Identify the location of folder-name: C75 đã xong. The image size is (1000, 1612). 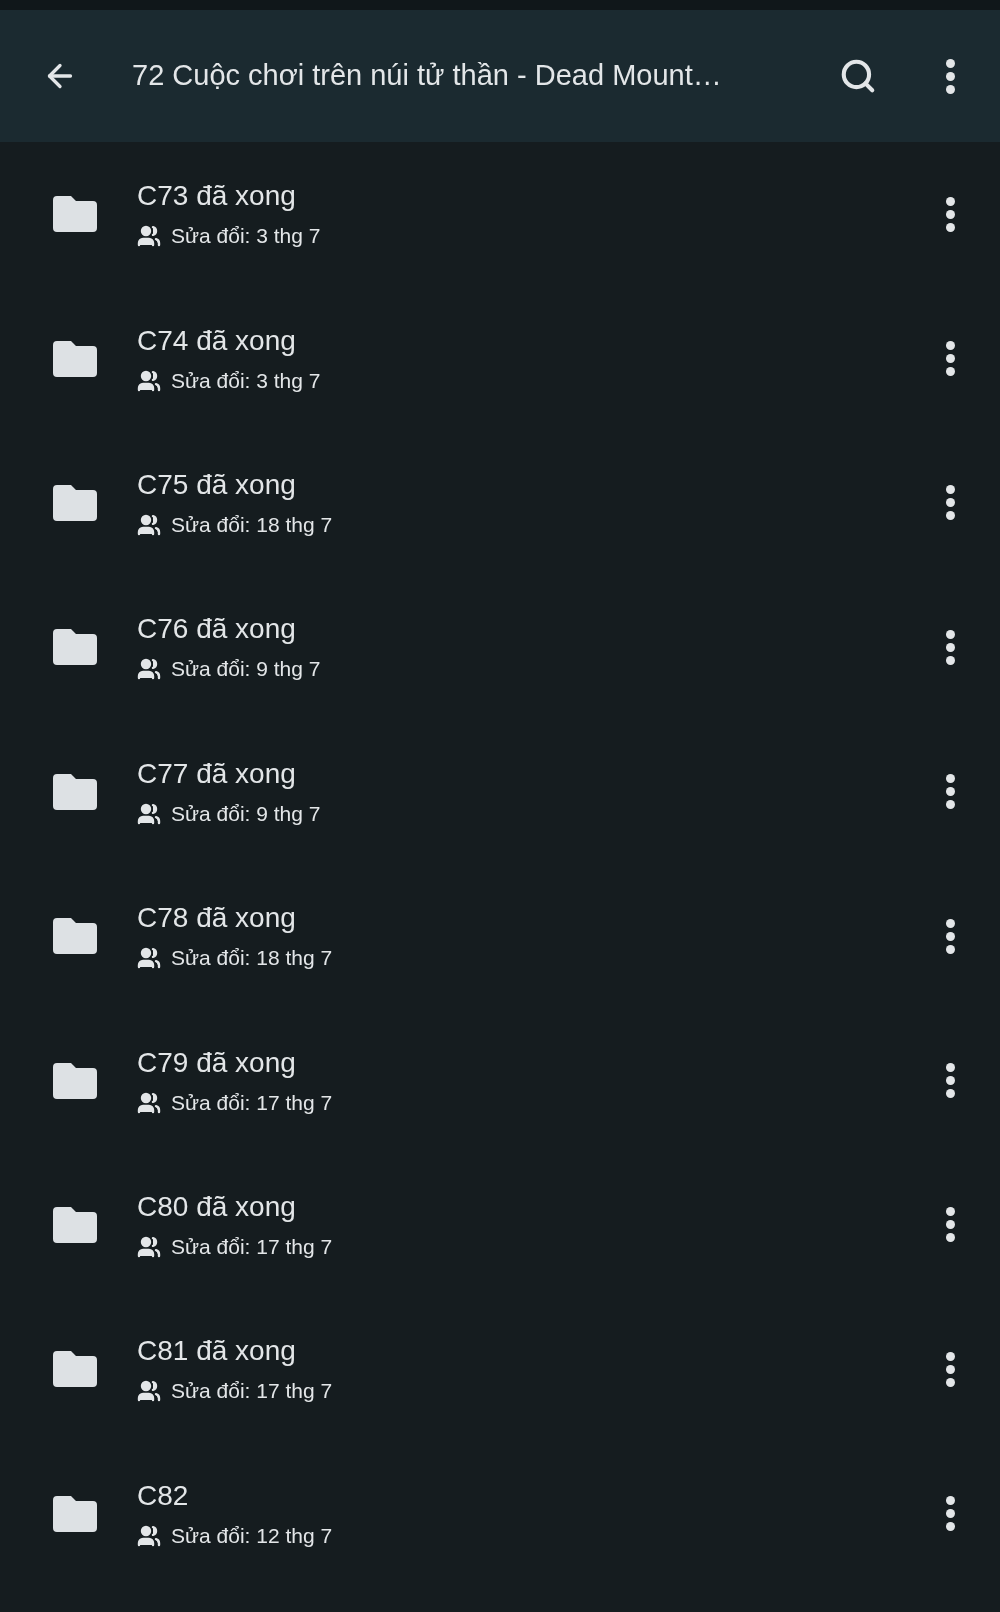
(217, 484).